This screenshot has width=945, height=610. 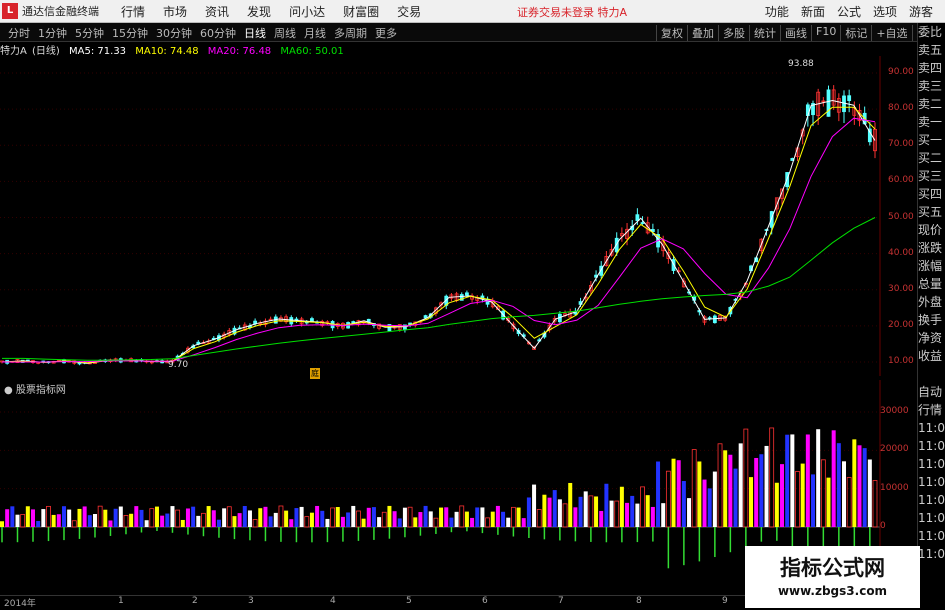 What do you see at coordinates (931, 428) in the screenshot?
I see `sidebar-item-22: 11:08` at bounding box center [931, 428].